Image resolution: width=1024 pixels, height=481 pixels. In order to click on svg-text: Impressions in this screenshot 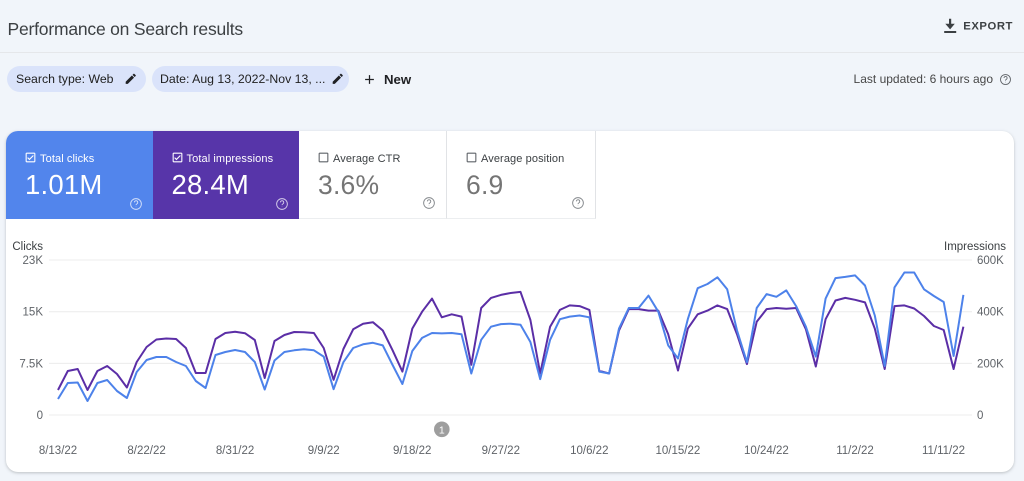, I will do `click(975, 247)`.